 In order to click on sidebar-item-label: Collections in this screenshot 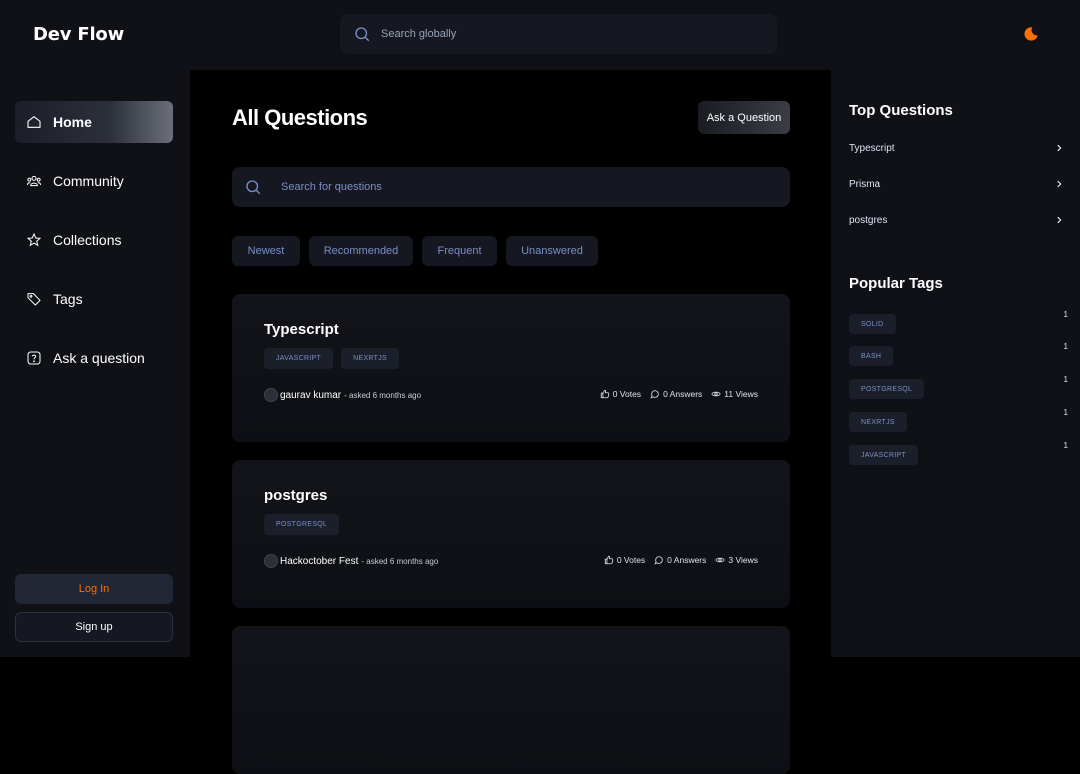, I will do `click(87, 240)`.